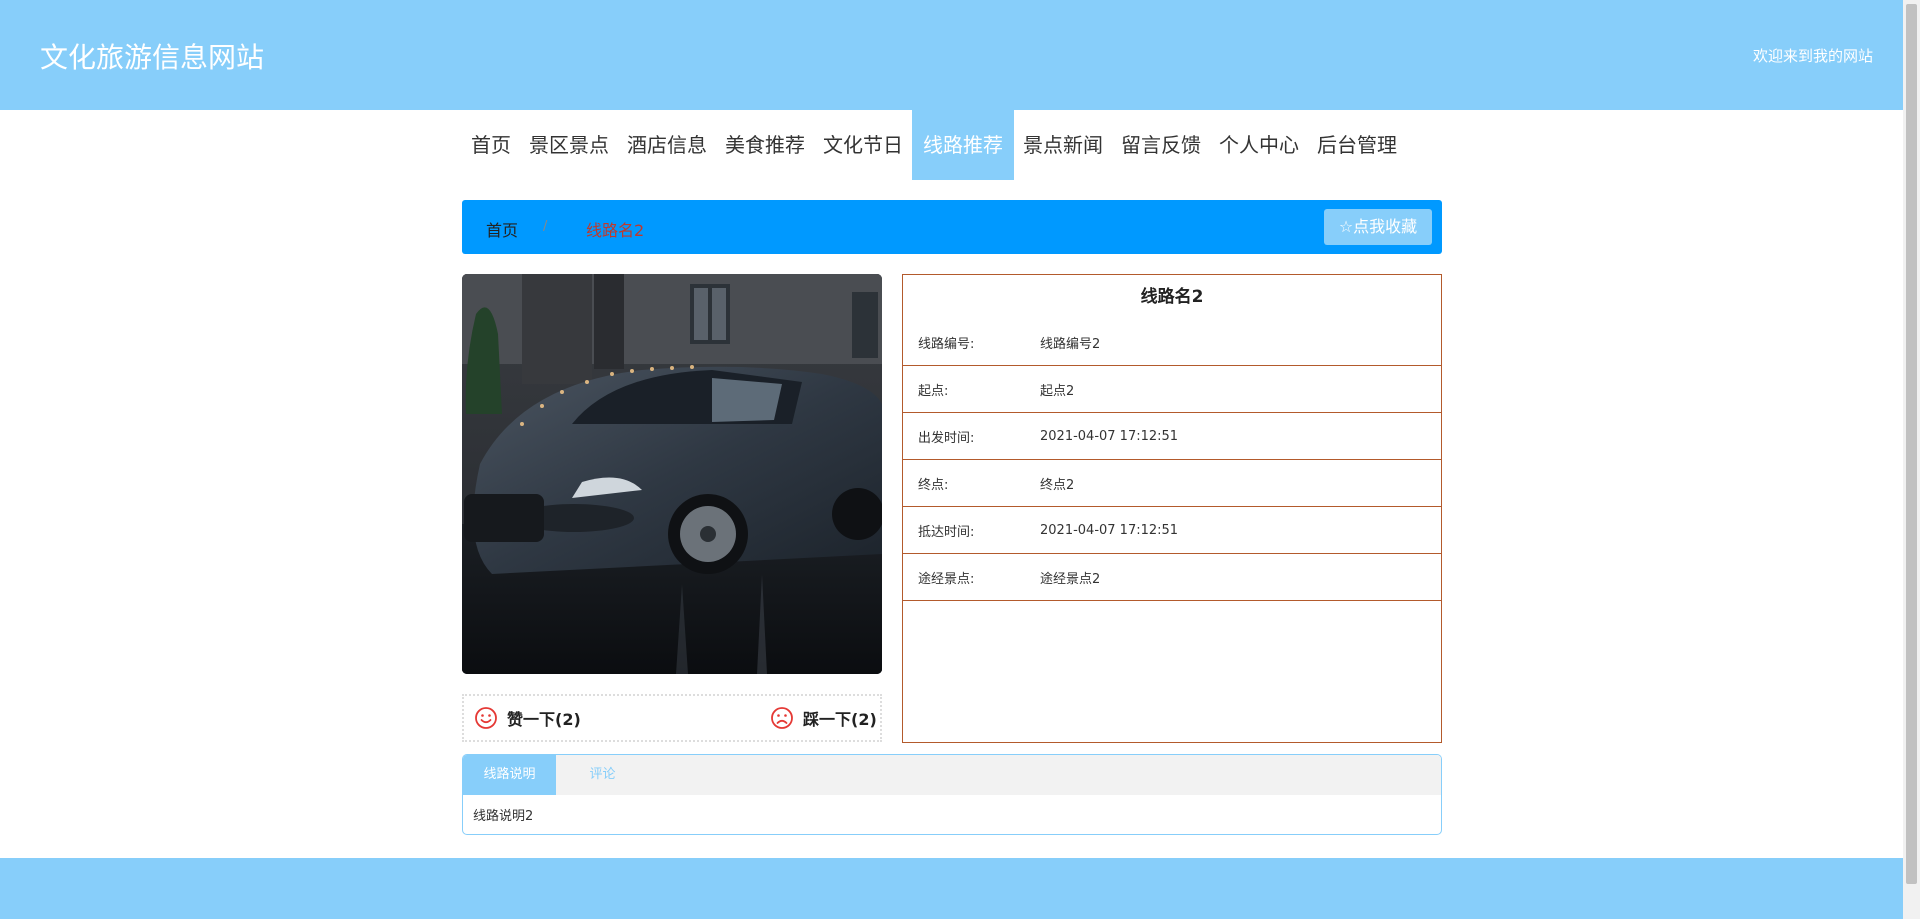 Image resolution: width=1920 pixels, height=919 pixels. Describe the element at coordinates (951, 888) in the screenshot. I see `site-footer` at that location.